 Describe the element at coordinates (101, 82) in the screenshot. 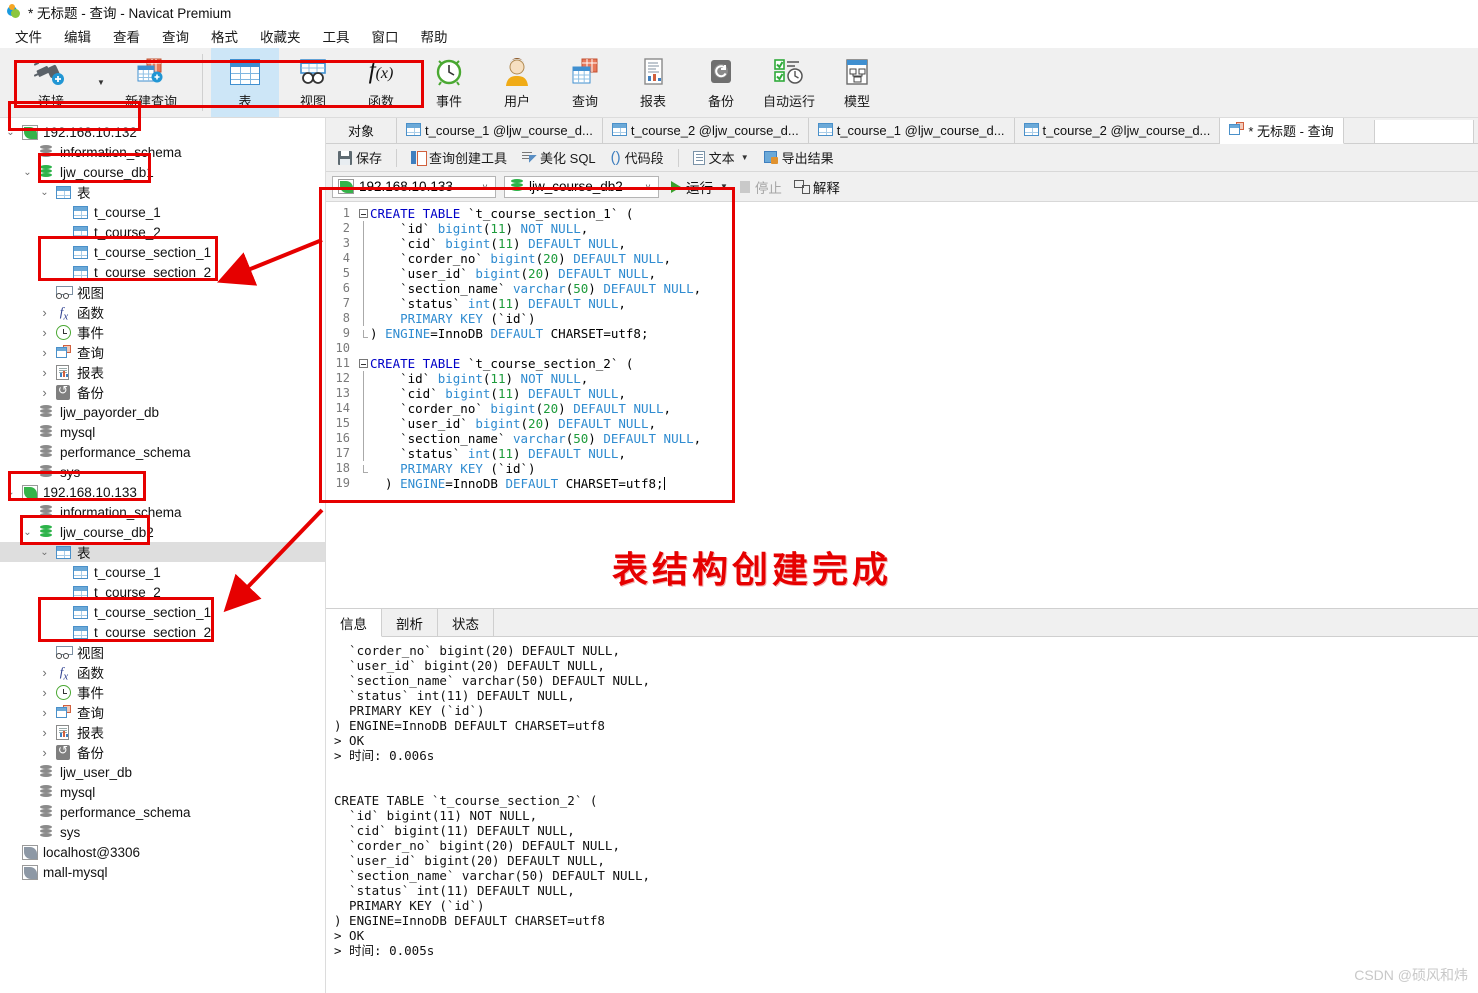

I see `connection-dropdown-caret-icon: ▼` at that location.